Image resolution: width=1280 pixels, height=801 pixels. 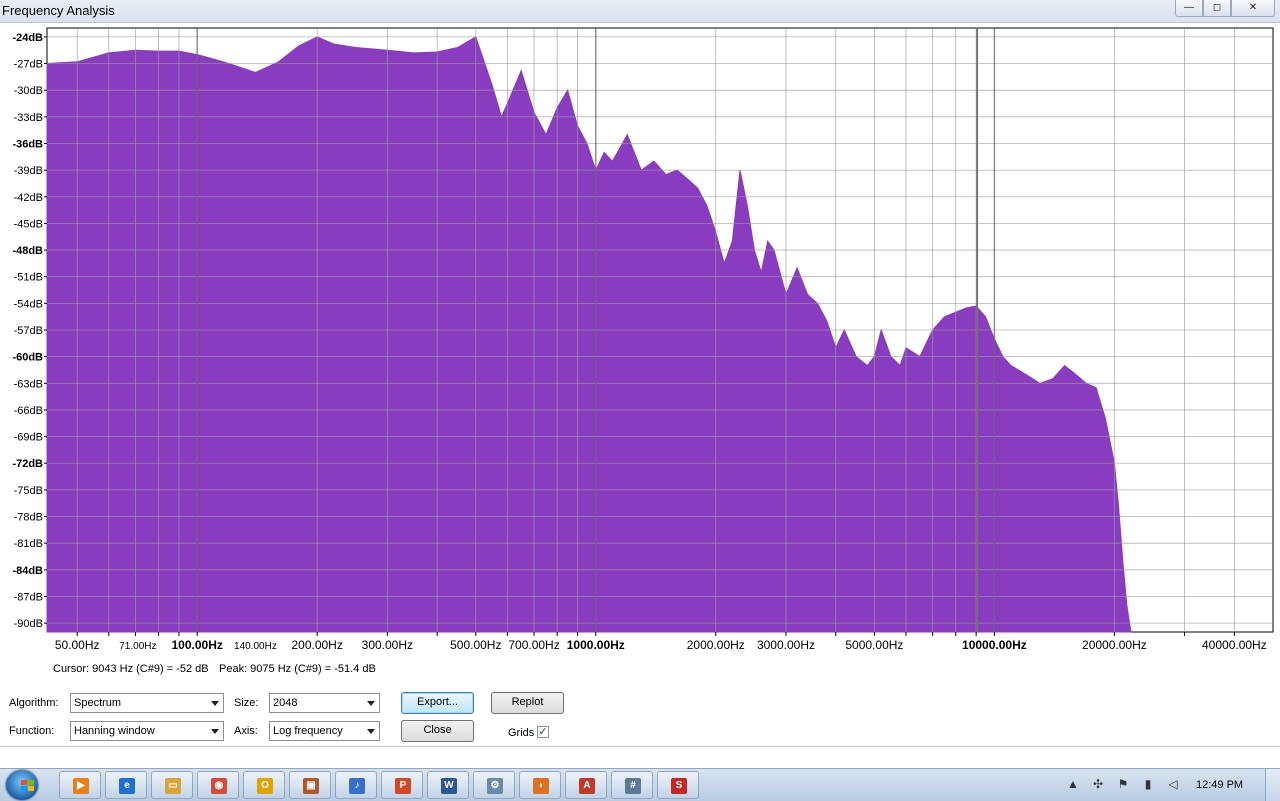 What do you see at coordinates (28, 438) in the screenshot?
I see `y-tick-label: -69dB` at bounding box center [28, 438].